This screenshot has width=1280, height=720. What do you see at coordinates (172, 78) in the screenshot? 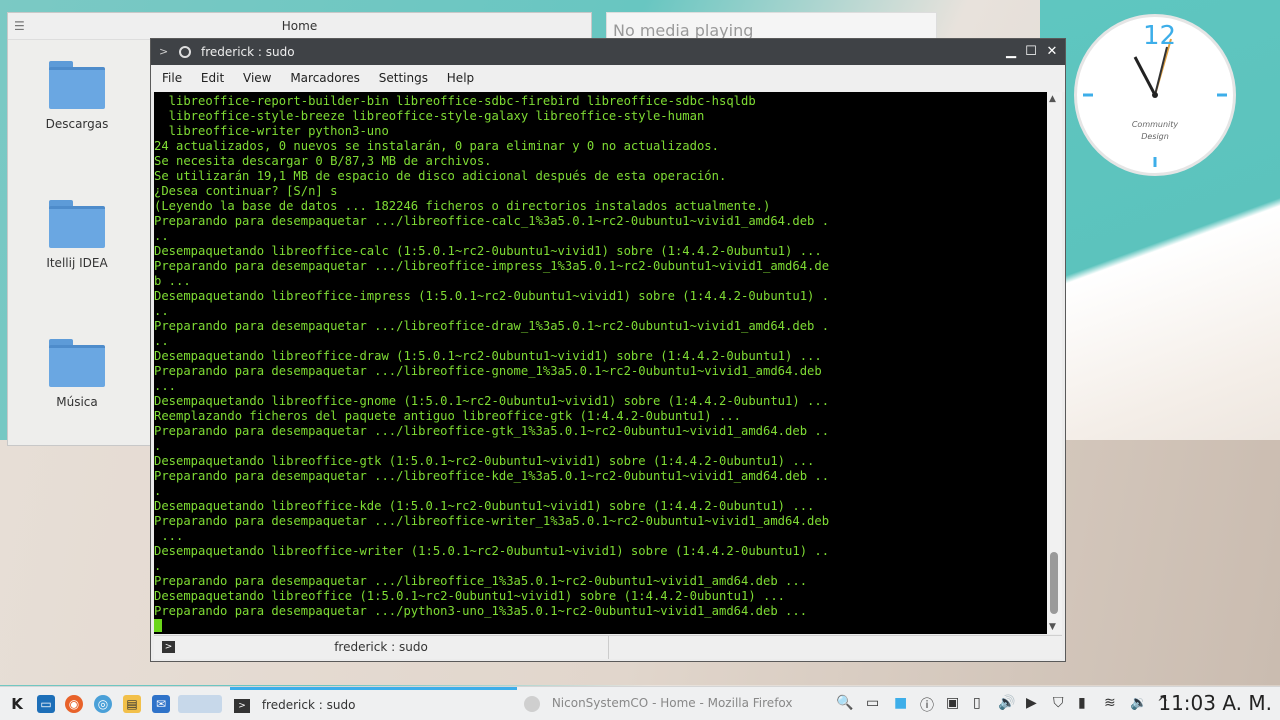
I see `menu-file: File` at bounding box center [172, 78].